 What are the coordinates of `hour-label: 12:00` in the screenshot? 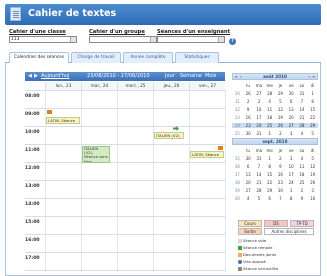 It's located at (32, 168).